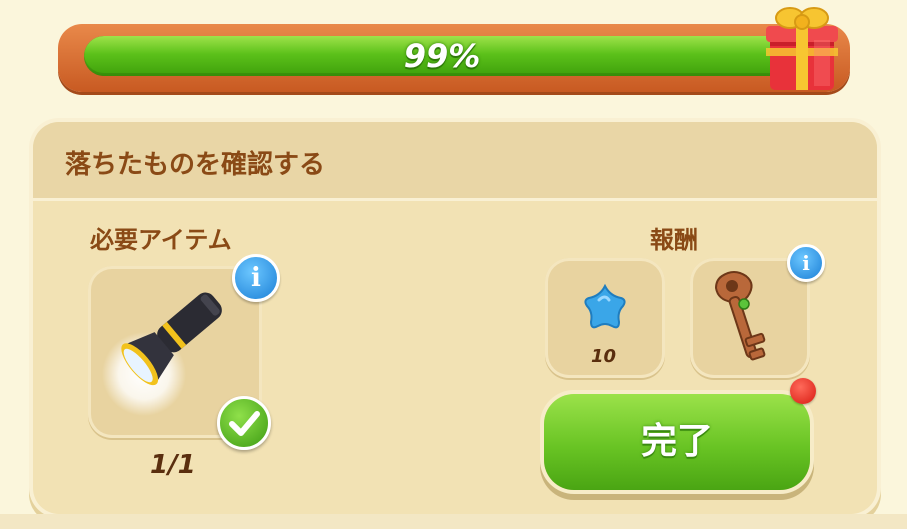 The height and width of the screenshot is (529, 907). I want to click on antique-key-icon, so click(740, 316).